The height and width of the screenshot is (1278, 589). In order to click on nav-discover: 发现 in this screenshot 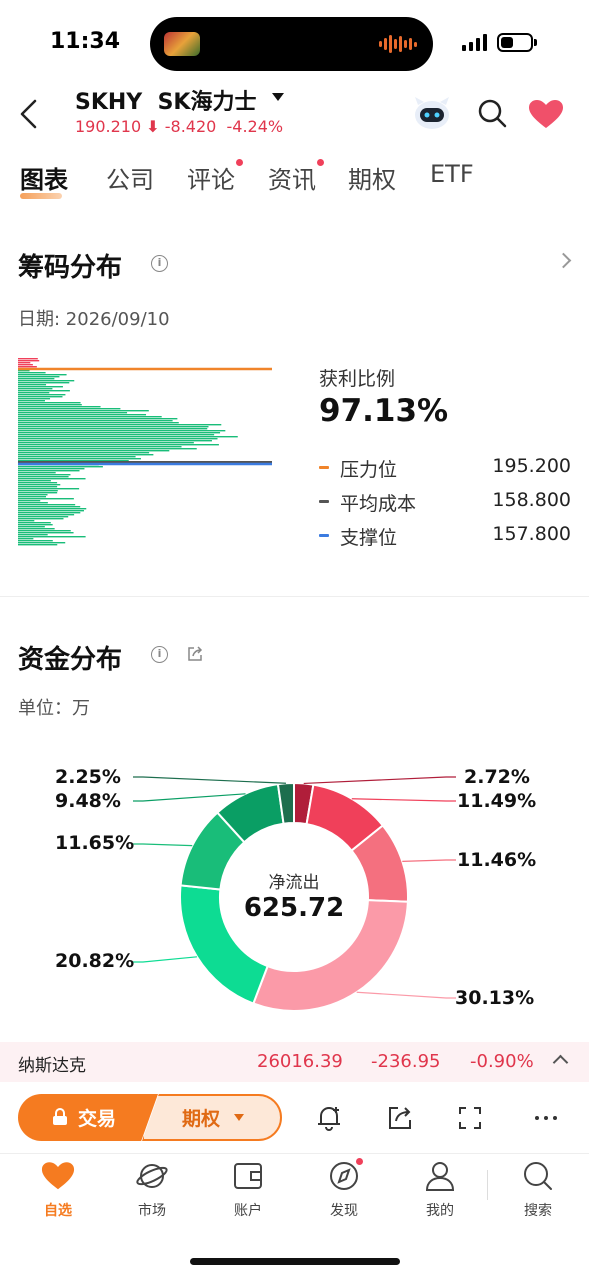, I will do `click(344, 1188)`.